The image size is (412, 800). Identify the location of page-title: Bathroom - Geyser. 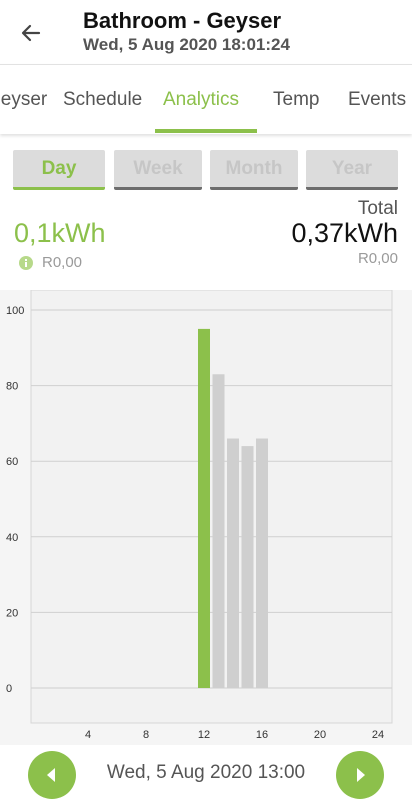
(182, 20).